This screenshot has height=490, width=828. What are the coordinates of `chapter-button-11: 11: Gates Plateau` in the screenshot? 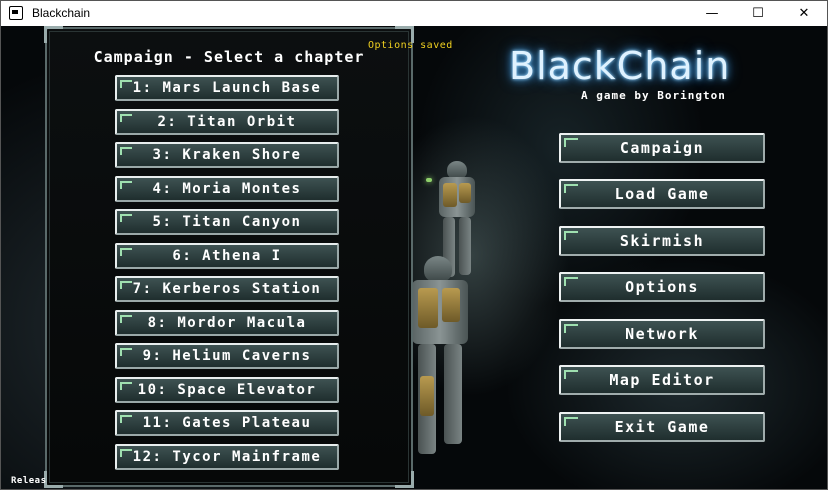 It's located at (227, 423).